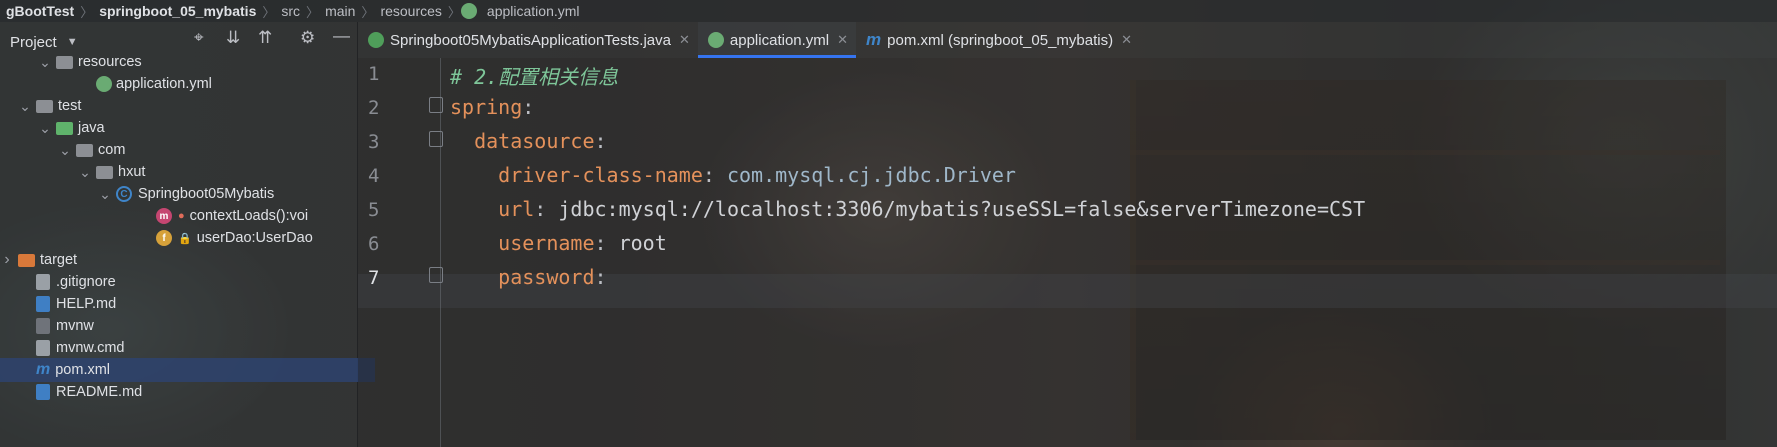 The image size is (1777, 447). I want to click on tree-item-label: Springboot05Mybatis, so click(206, 194).